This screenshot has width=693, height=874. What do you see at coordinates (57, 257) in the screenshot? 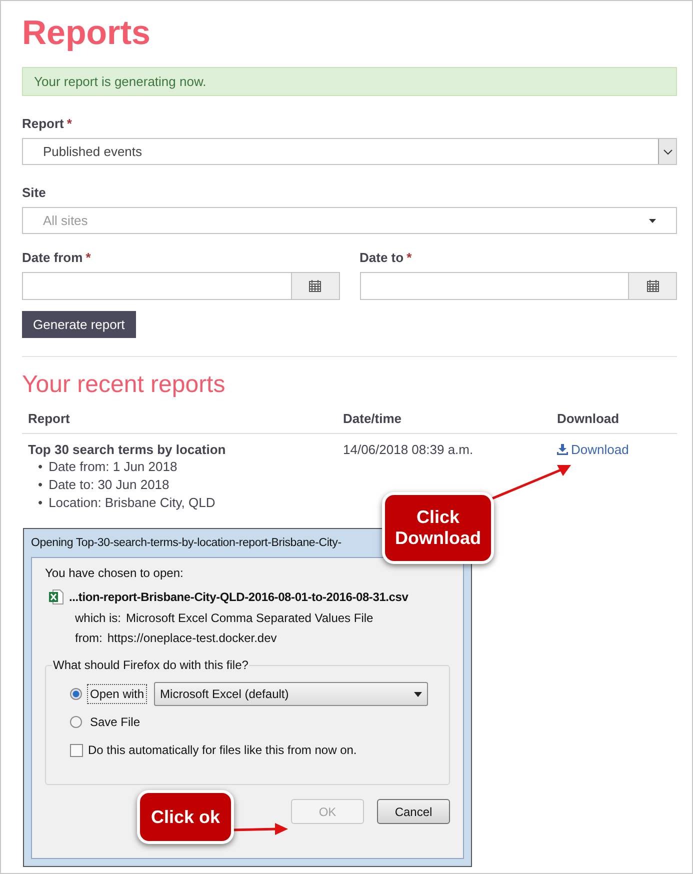
I see `field-label: Date from *` at bounding box center [57, 257].